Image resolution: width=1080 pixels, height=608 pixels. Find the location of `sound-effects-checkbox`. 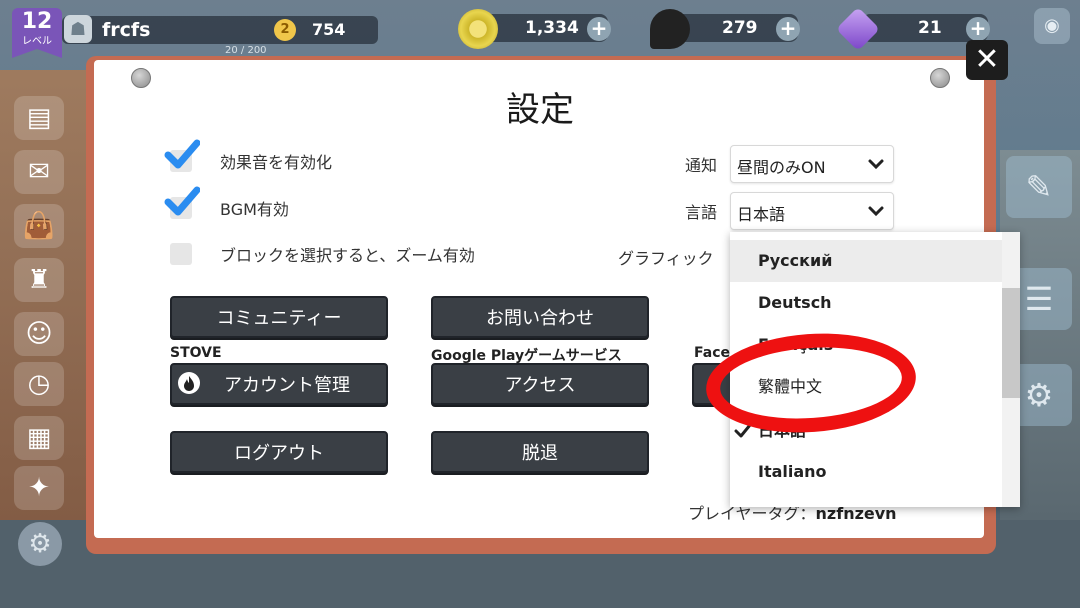

sound-effects-checkbox is located at coordinates (182, 155).